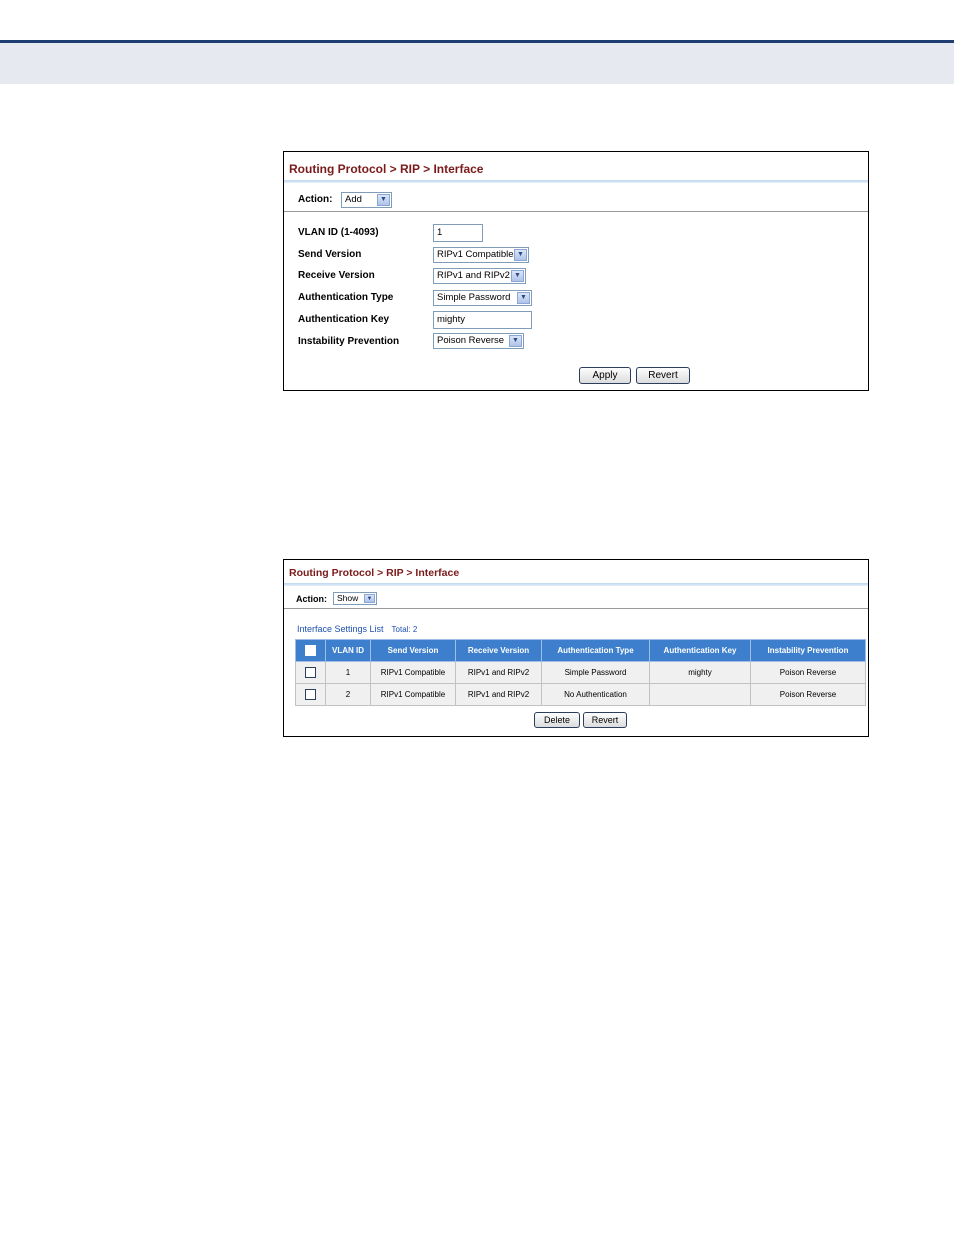 The height and width of the screenshot is (1235, 954). Describe the element at coordinates (458, 233) in the screenshot. I see `vlan-id-input: 1` at that location.